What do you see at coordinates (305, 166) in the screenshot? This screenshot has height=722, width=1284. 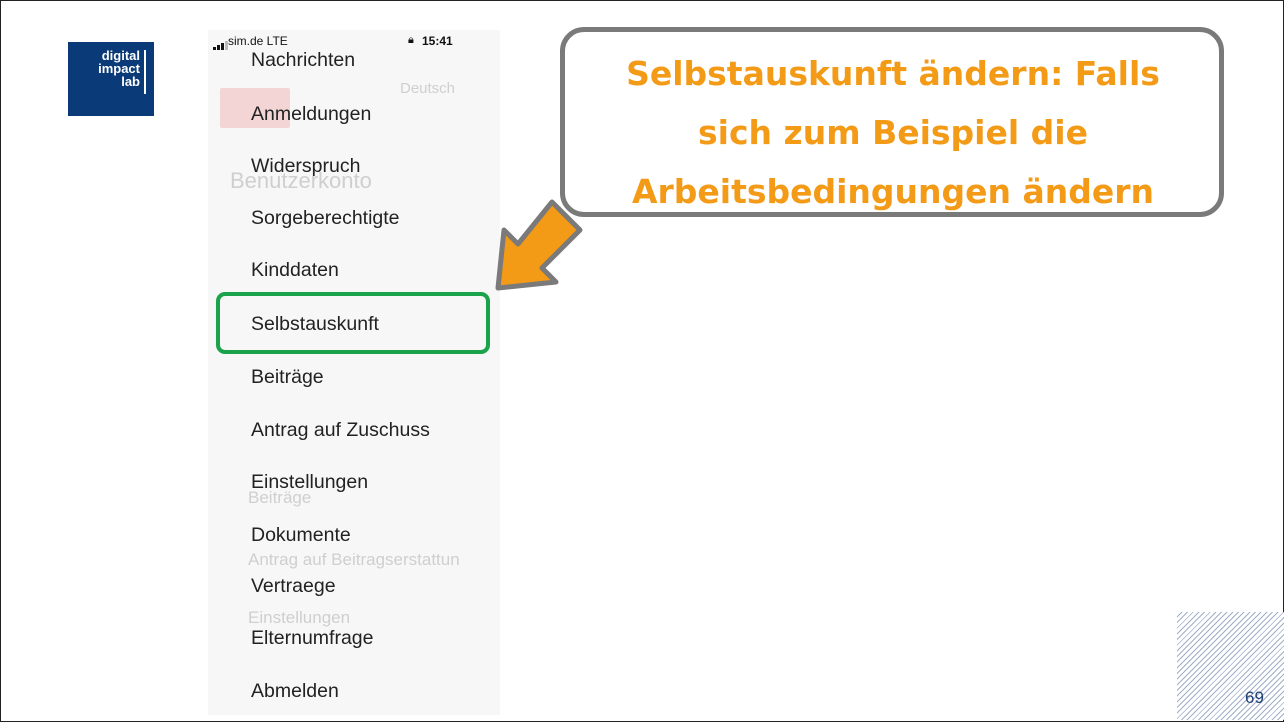 I see `menu-item-widerspruch: Widerspruch` at bounding box center [305, 166].